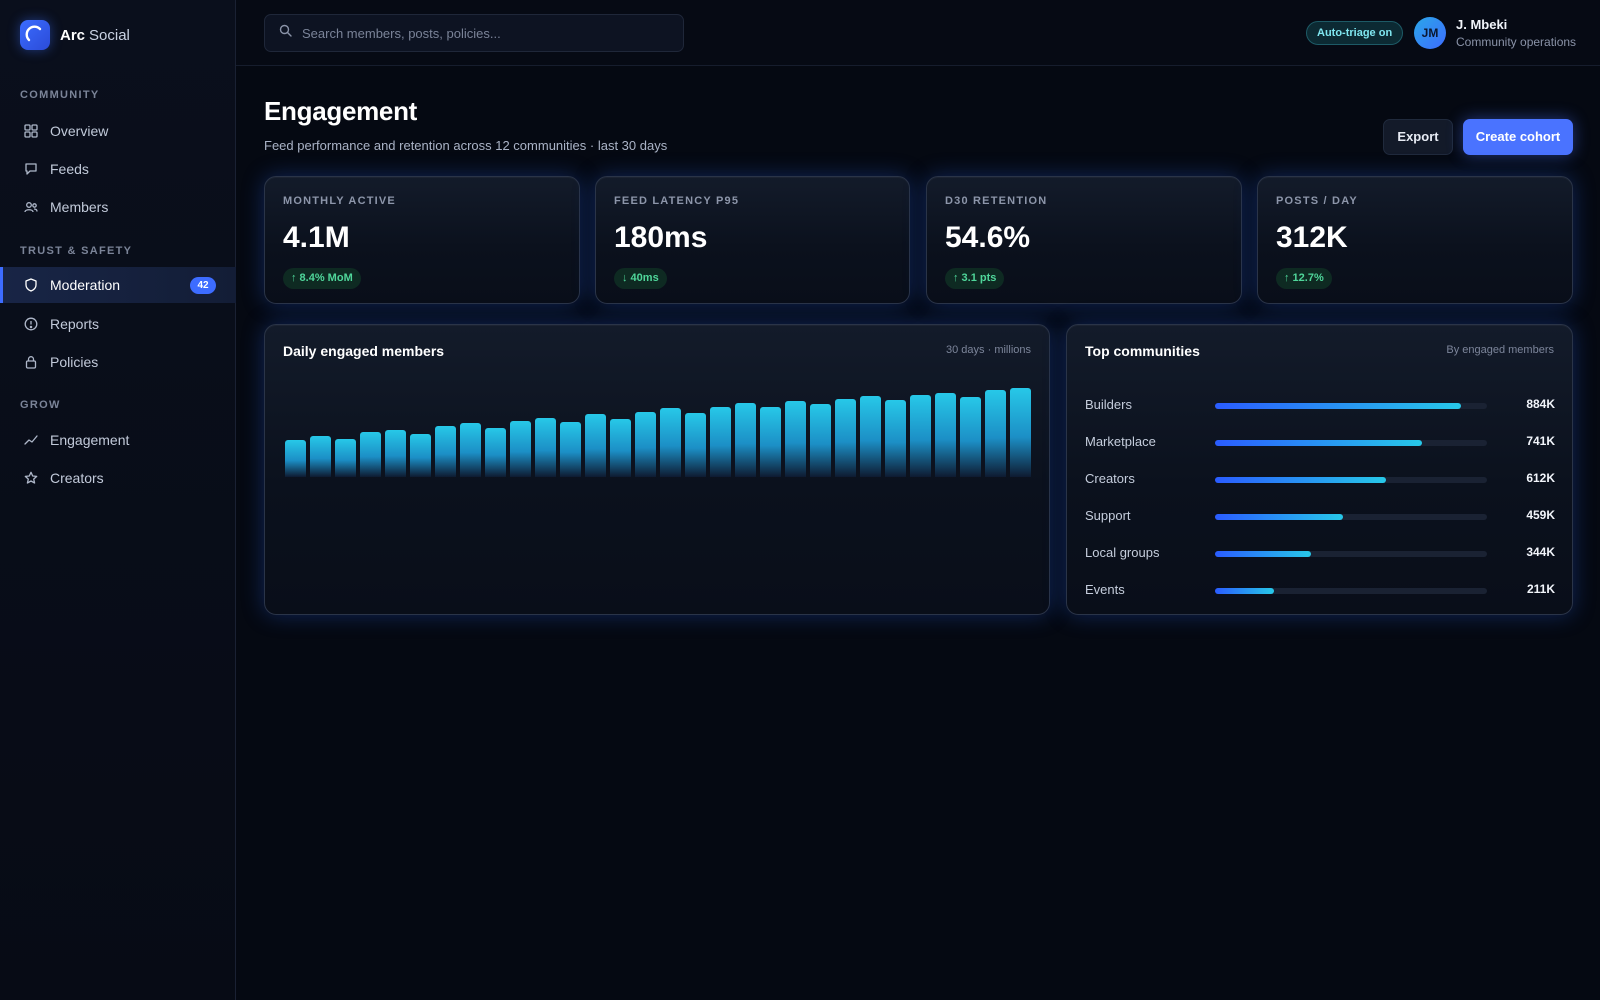 The height and width of the screenshot is (1000, 1600). What do you see at coordinates (1540, 404) in the screenshot?
I see `community-value: 884K` at bounding box center [1540, 404].